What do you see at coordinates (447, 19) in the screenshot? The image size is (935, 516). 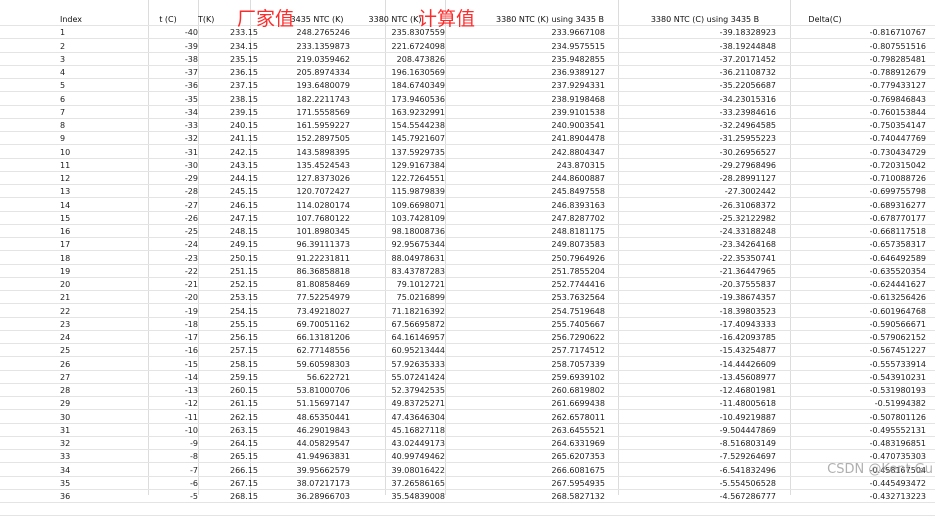 I see `annotation-computed-value: 计算值` at bounding box center [447, 19].